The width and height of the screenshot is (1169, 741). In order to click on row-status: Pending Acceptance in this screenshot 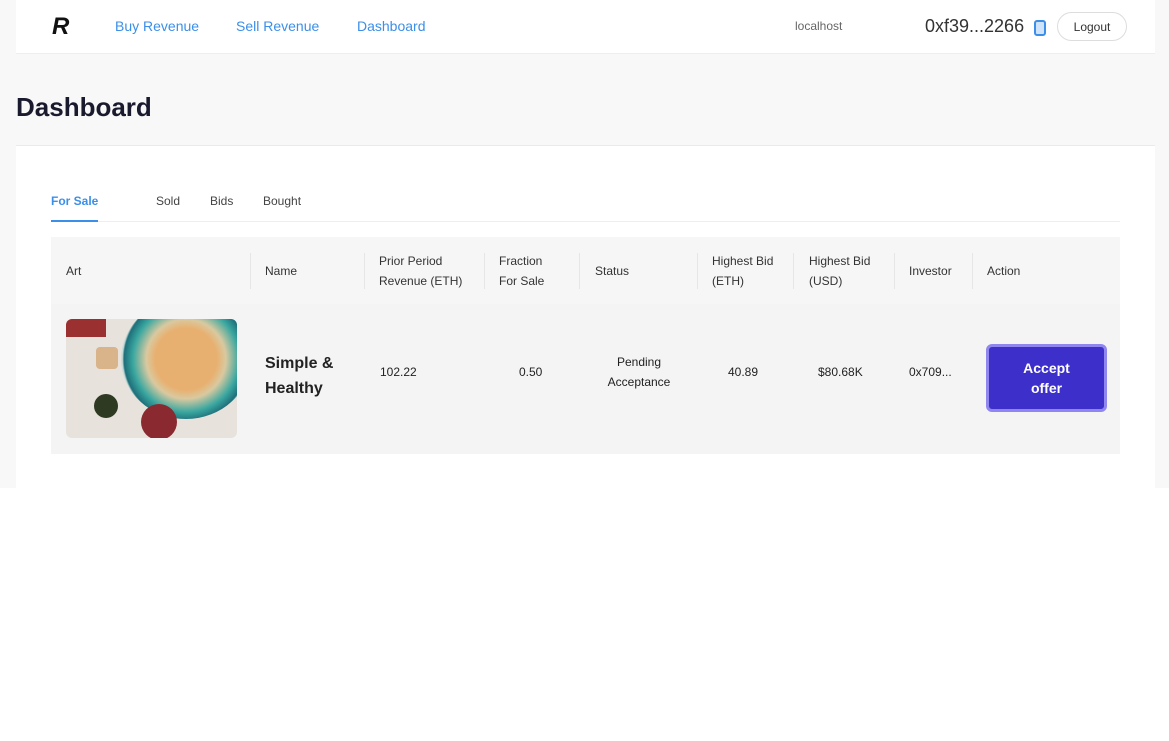, I will do `click(639, 372)`.